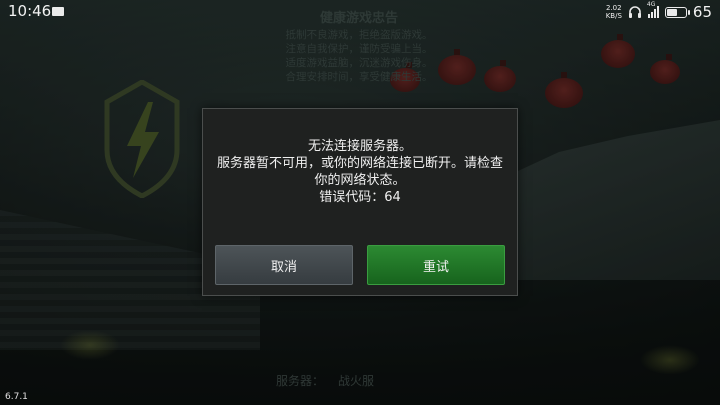 The image size is (720, 405). What do you see at coordinates (16, 397) in the screenshot?
I see `version-label: 6.7.1` at bounding box center [16, 397].